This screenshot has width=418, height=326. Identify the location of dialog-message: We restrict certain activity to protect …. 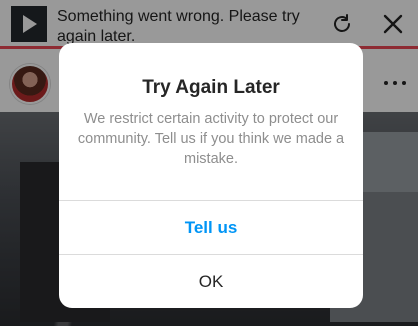
(211, 139).